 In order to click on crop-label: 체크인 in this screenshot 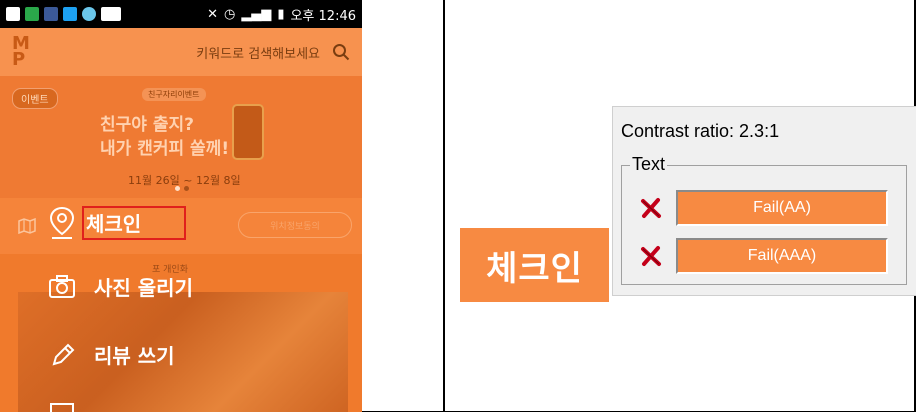, I will do `click(534, 268)`.